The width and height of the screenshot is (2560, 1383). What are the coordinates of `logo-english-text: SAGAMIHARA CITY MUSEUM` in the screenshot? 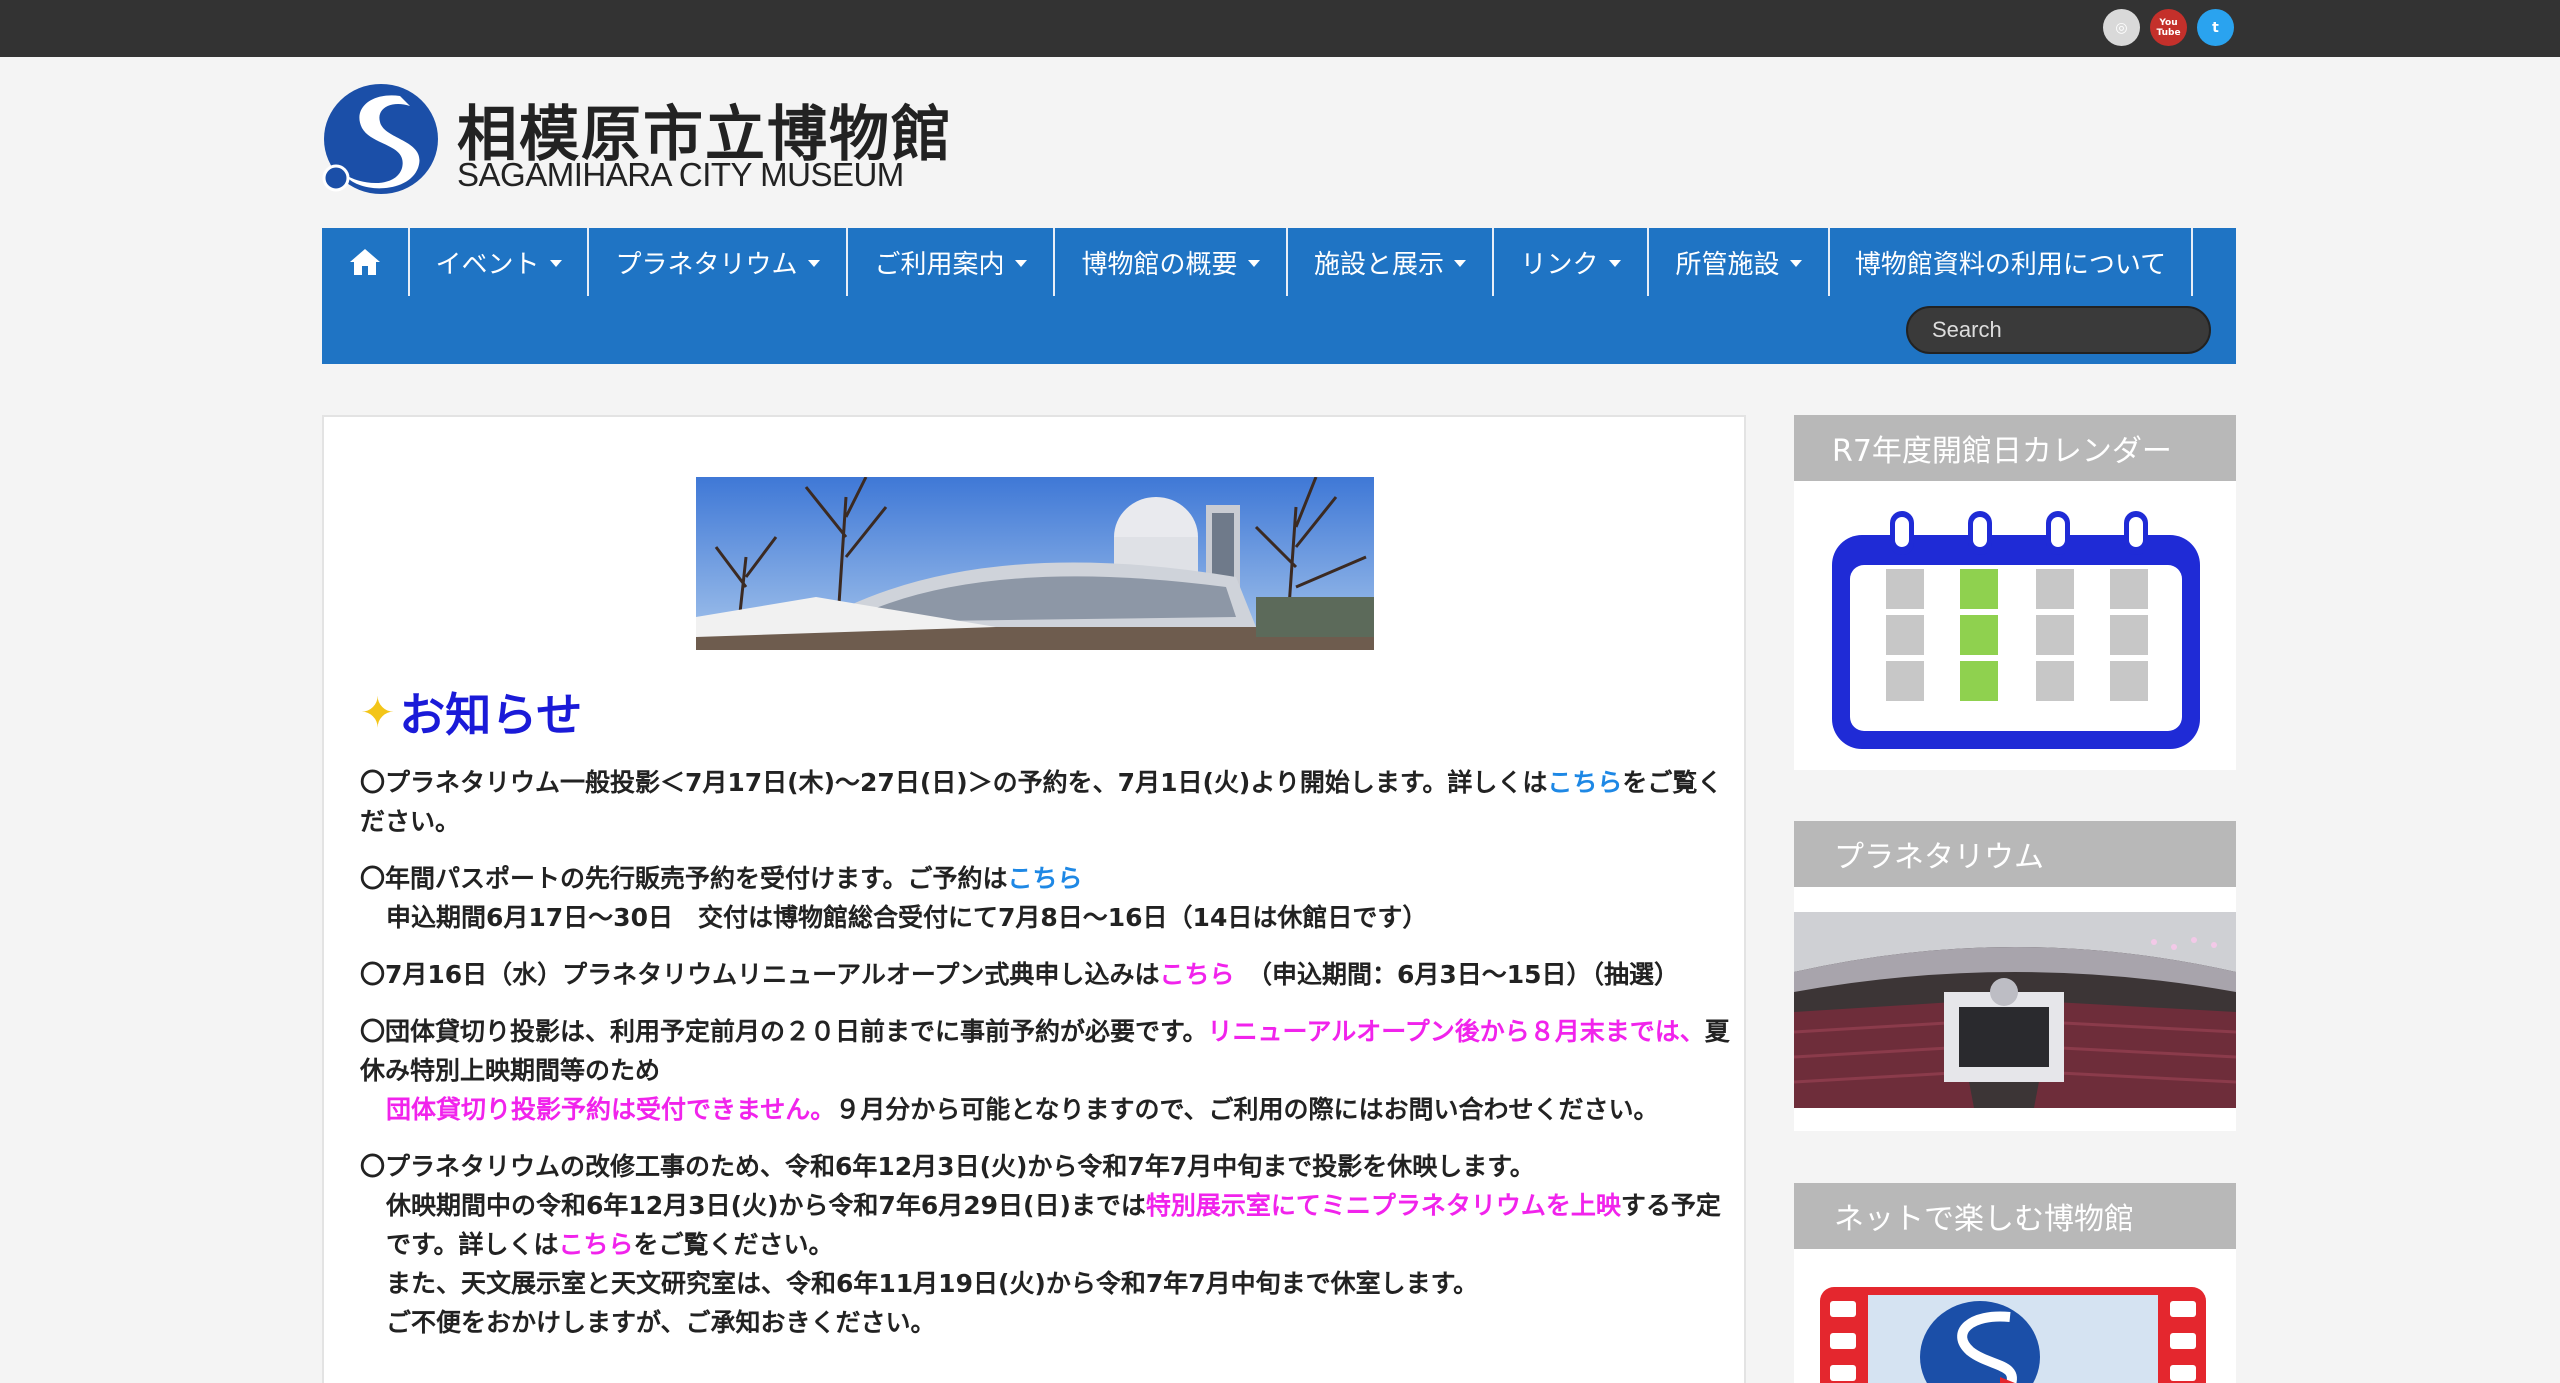 It's located at (680, 174).